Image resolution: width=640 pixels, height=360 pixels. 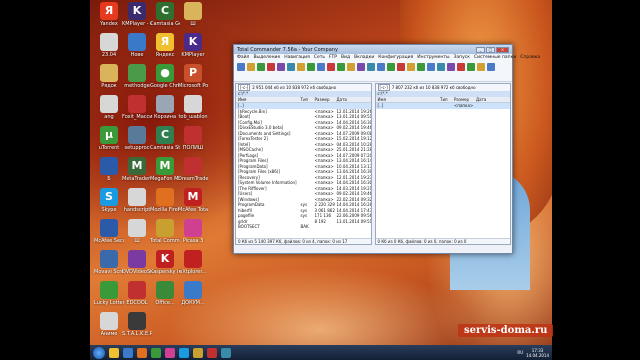 I want to click on desktop-icon: Аниме, so click(x=109, y=324).